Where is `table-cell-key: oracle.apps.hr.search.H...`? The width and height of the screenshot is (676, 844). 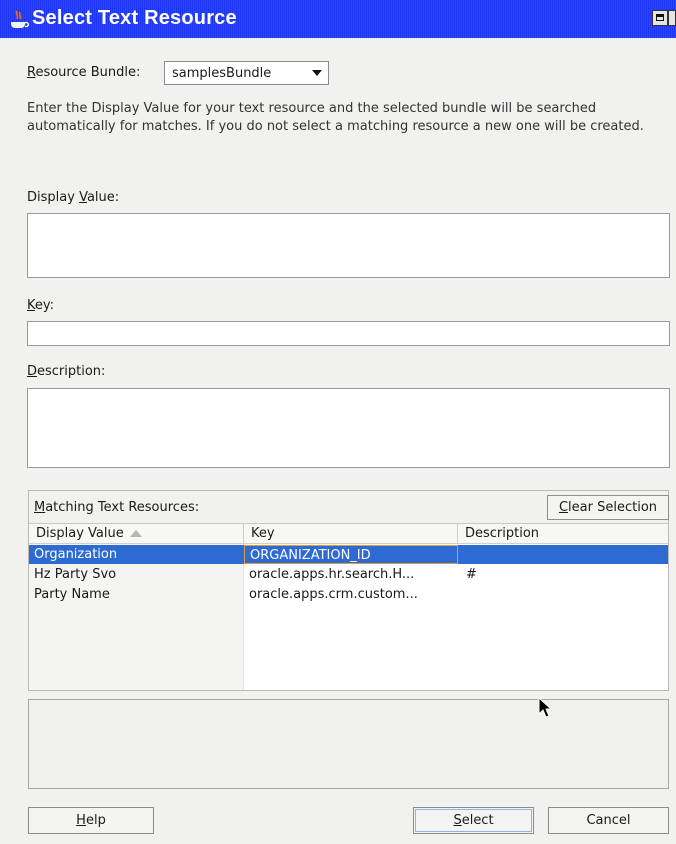 table-cell-key: oracle.apps.hr.search.H... is located at coordinates (332, 574).